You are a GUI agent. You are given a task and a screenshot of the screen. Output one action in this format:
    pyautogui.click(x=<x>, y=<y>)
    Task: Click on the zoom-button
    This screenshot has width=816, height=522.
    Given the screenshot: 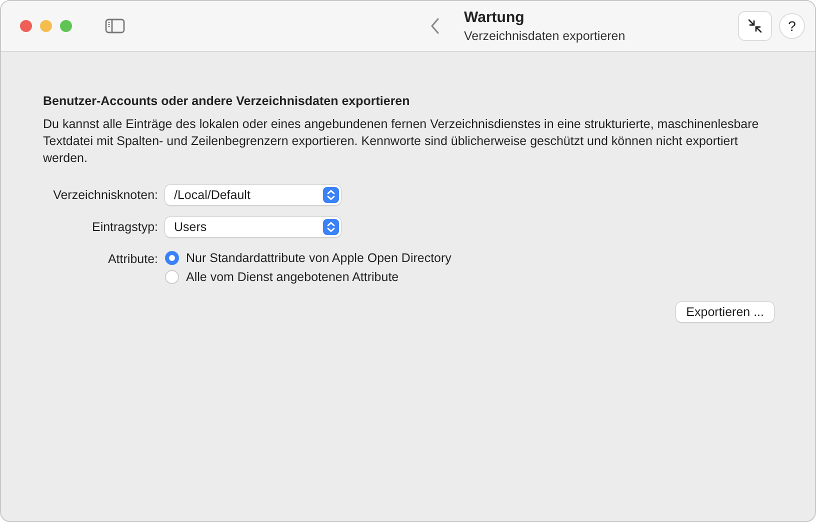 What is the action you would take?
    pyautogui.click(x=66, y=26)
    